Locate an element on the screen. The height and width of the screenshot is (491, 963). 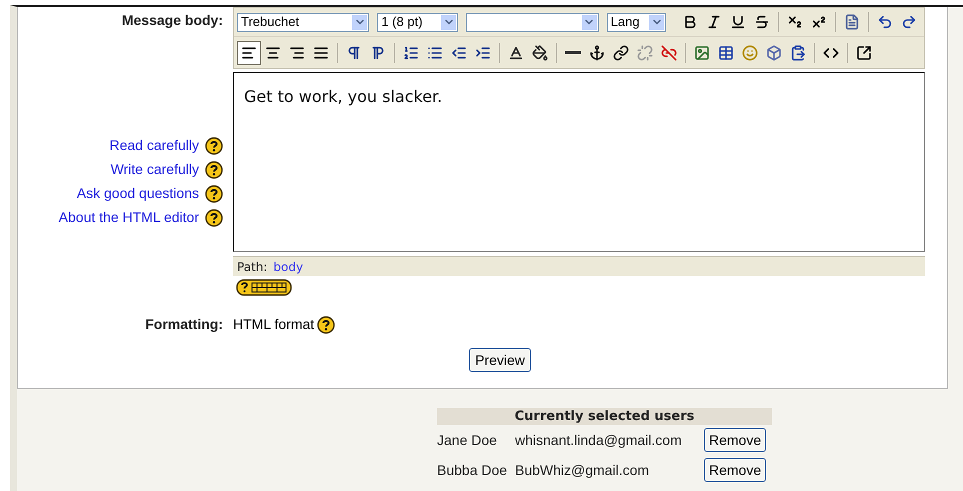
text-color-icon is located at coordinates (516, 52).